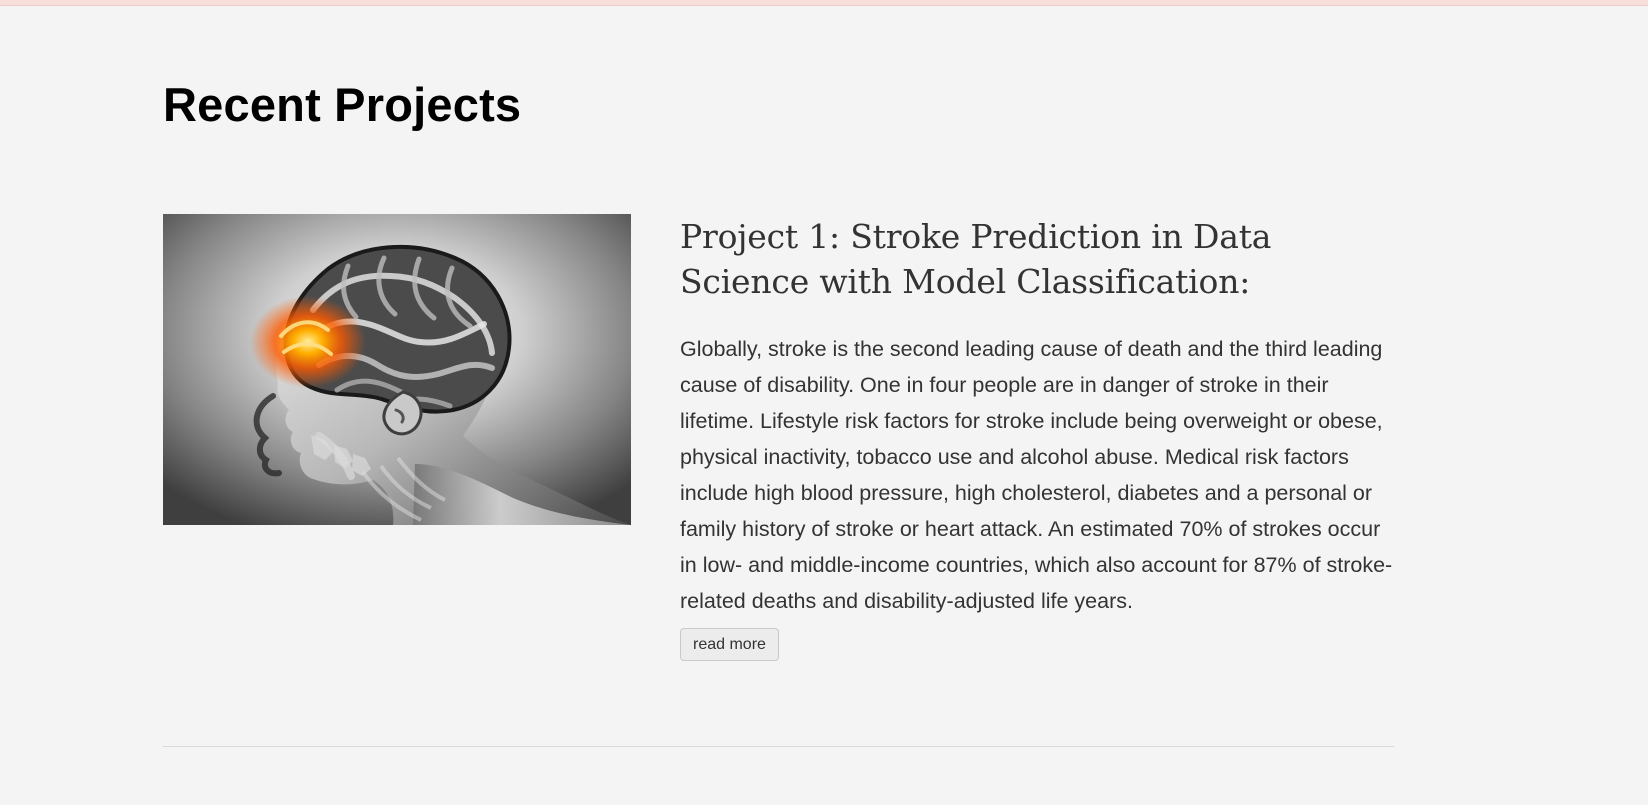 The width and height of the screenshot is (1648, 805). I want to click on top-strip, so click(824, 3).